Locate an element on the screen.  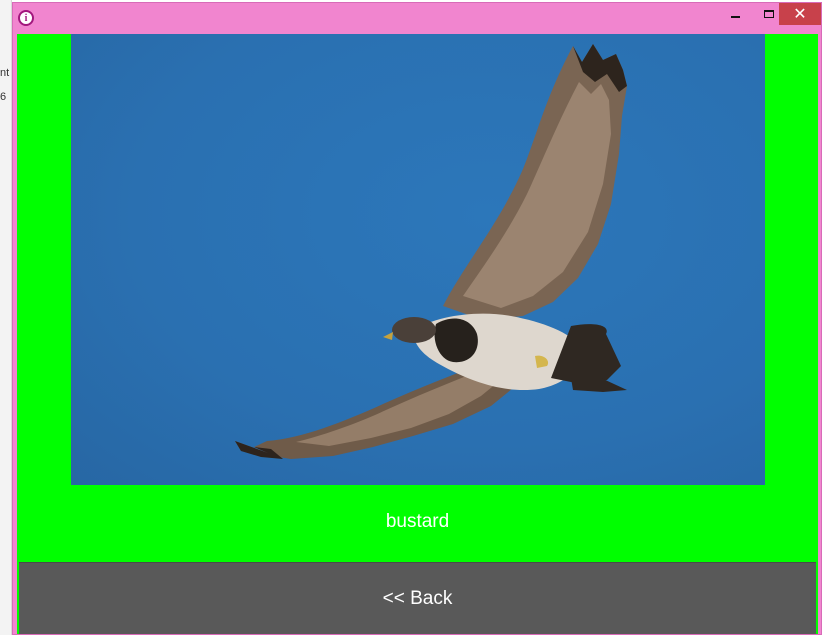
info-icon: i is located at coordinates (26, 18).